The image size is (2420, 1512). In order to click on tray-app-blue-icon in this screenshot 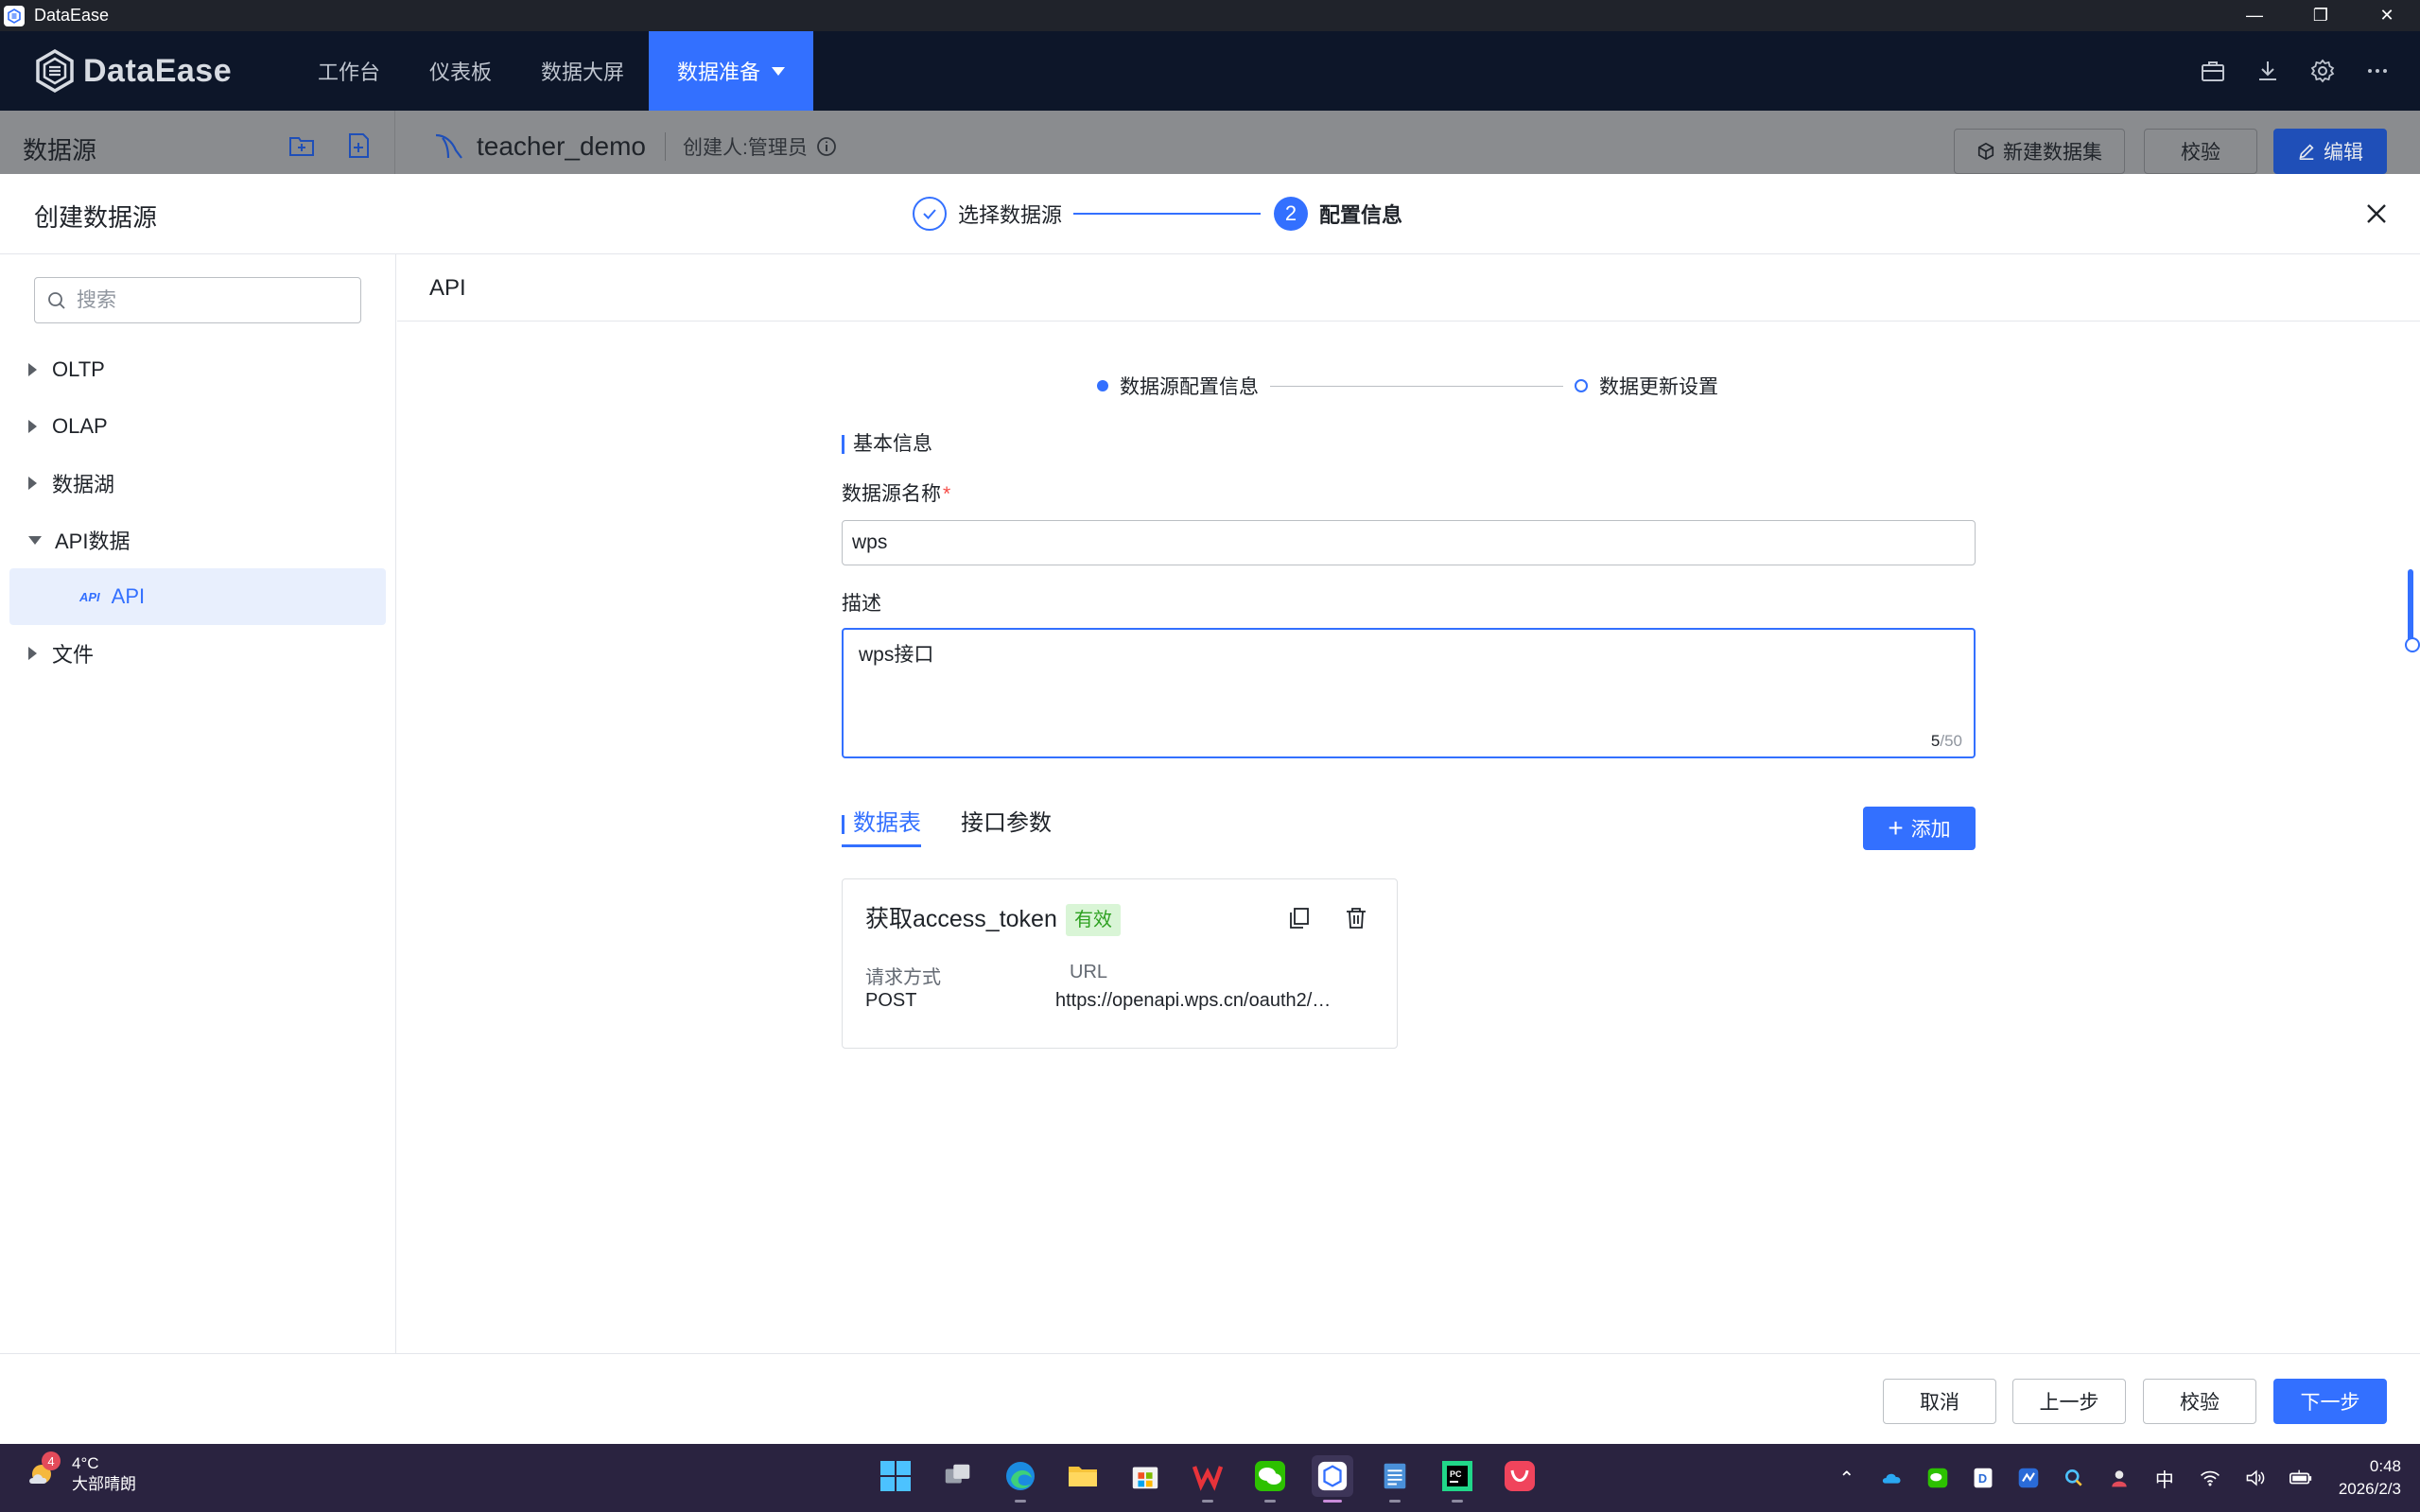, I will do `click(2028, 1478)`.